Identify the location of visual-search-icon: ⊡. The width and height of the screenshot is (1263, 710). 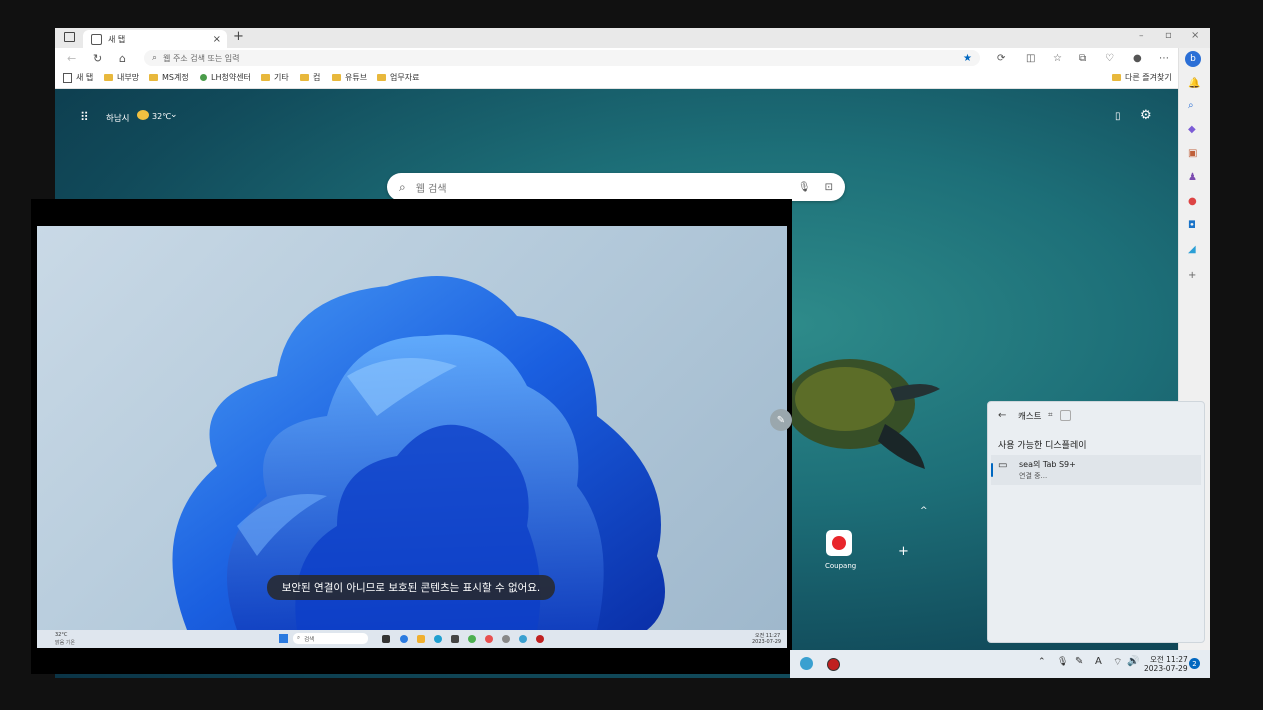
(829, 187).